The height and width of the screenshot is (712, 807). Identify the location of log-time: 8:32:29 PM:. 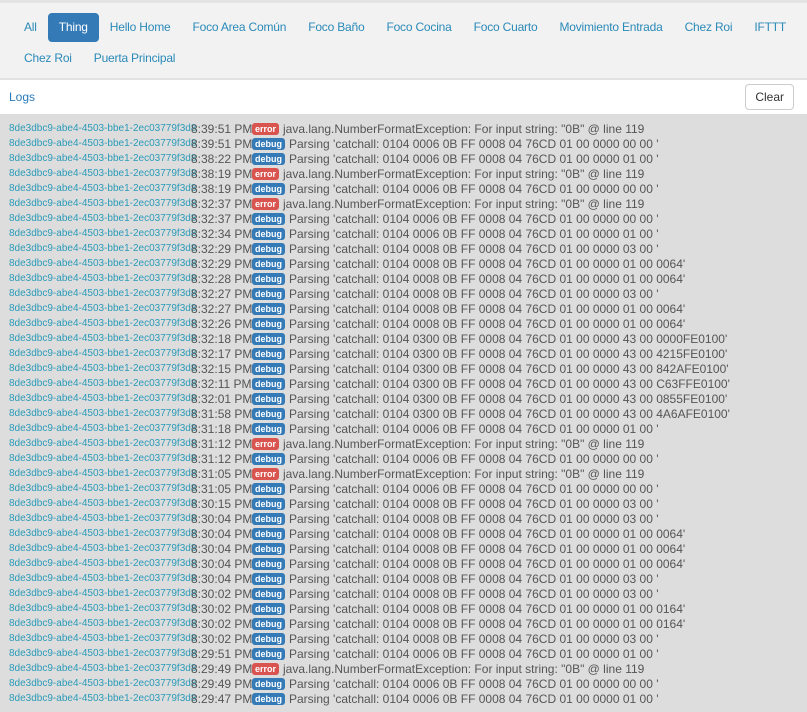
(223, 248).